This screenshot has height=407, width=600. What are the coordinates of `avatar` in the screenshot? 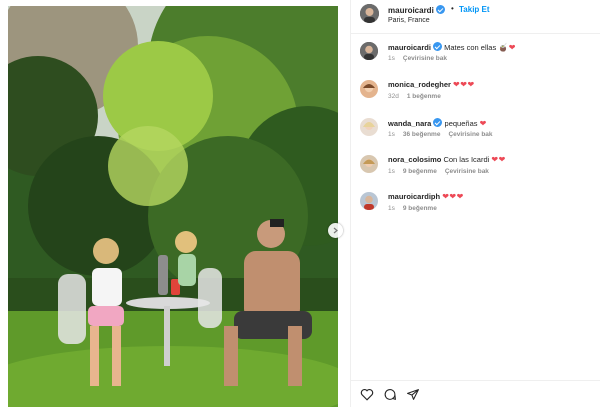 It's located at (369, 13).